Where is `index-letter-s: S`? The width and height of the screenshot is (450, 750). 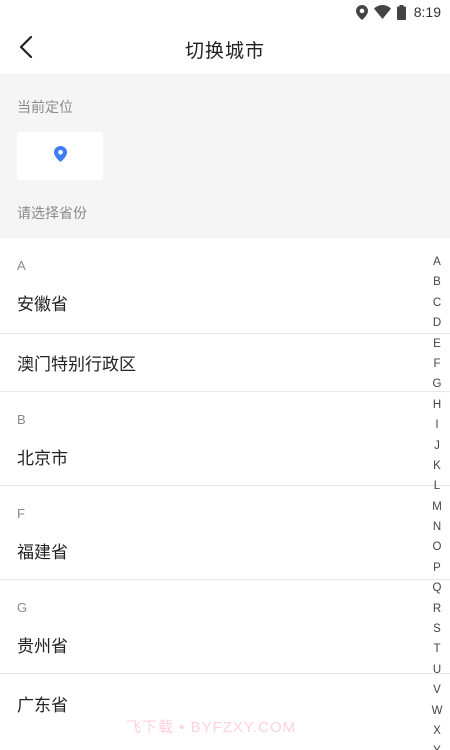
index-letter-s: S is located at coordinates (437, 629).